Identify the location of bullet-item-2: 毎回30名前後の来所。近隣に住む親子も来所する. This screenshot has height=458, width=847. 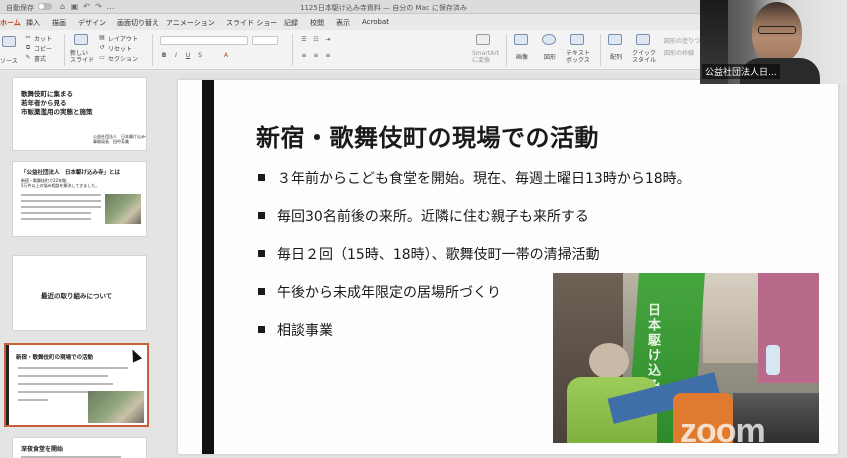
(423, 216).